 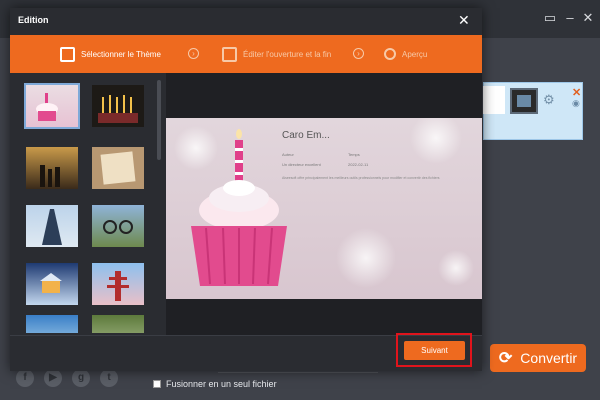 I want to click on minimize-icon: –, so click(x=570, y=18).